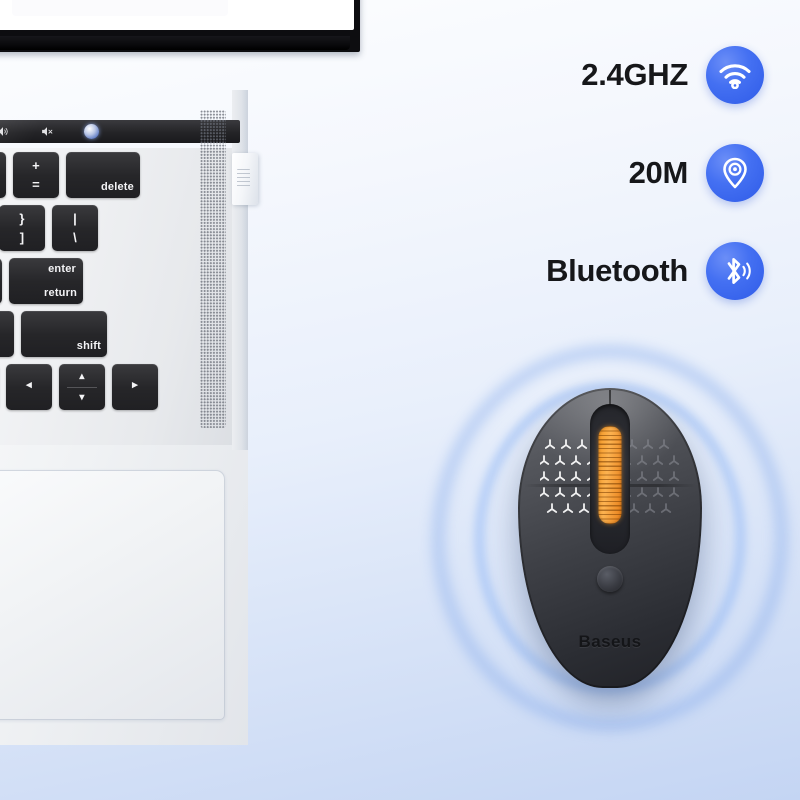  Describe the element at coordinates (610, 475) in the screenshot. I see `scroll-wheel` at that location.